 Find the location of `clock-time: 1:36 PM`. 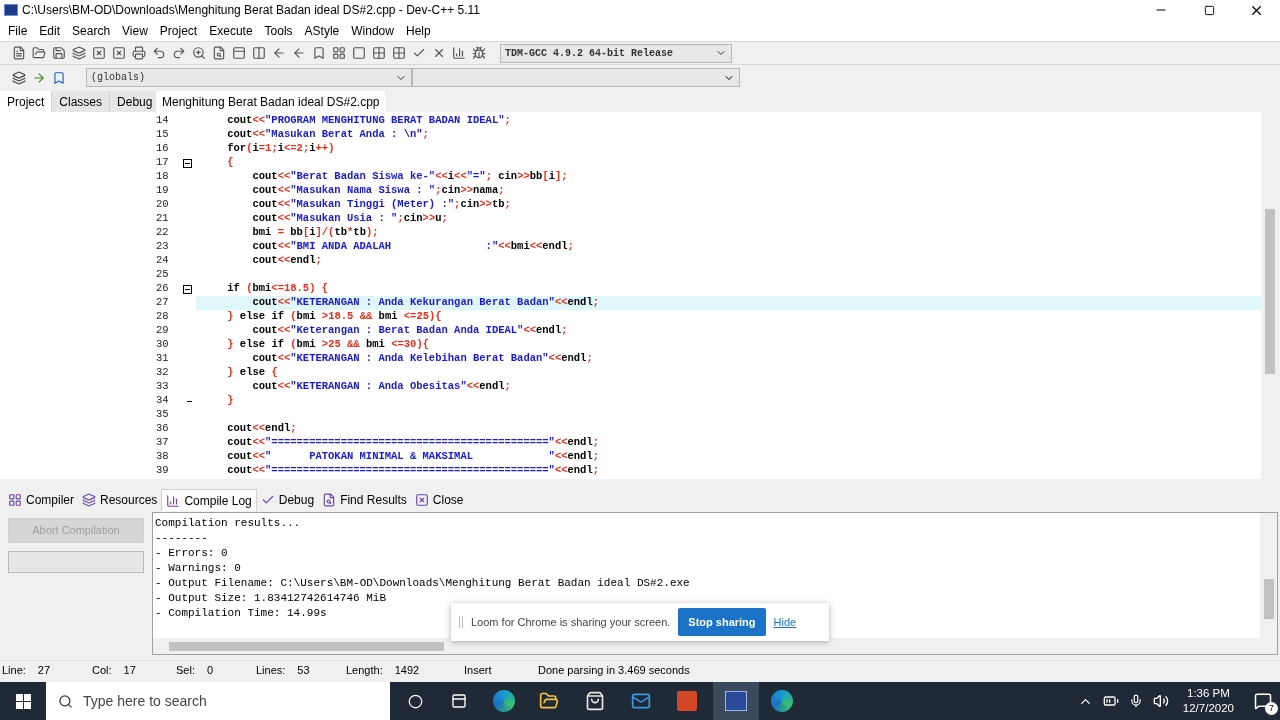

clock-time: 1:36 PM is located at coordinates (1208, 693).